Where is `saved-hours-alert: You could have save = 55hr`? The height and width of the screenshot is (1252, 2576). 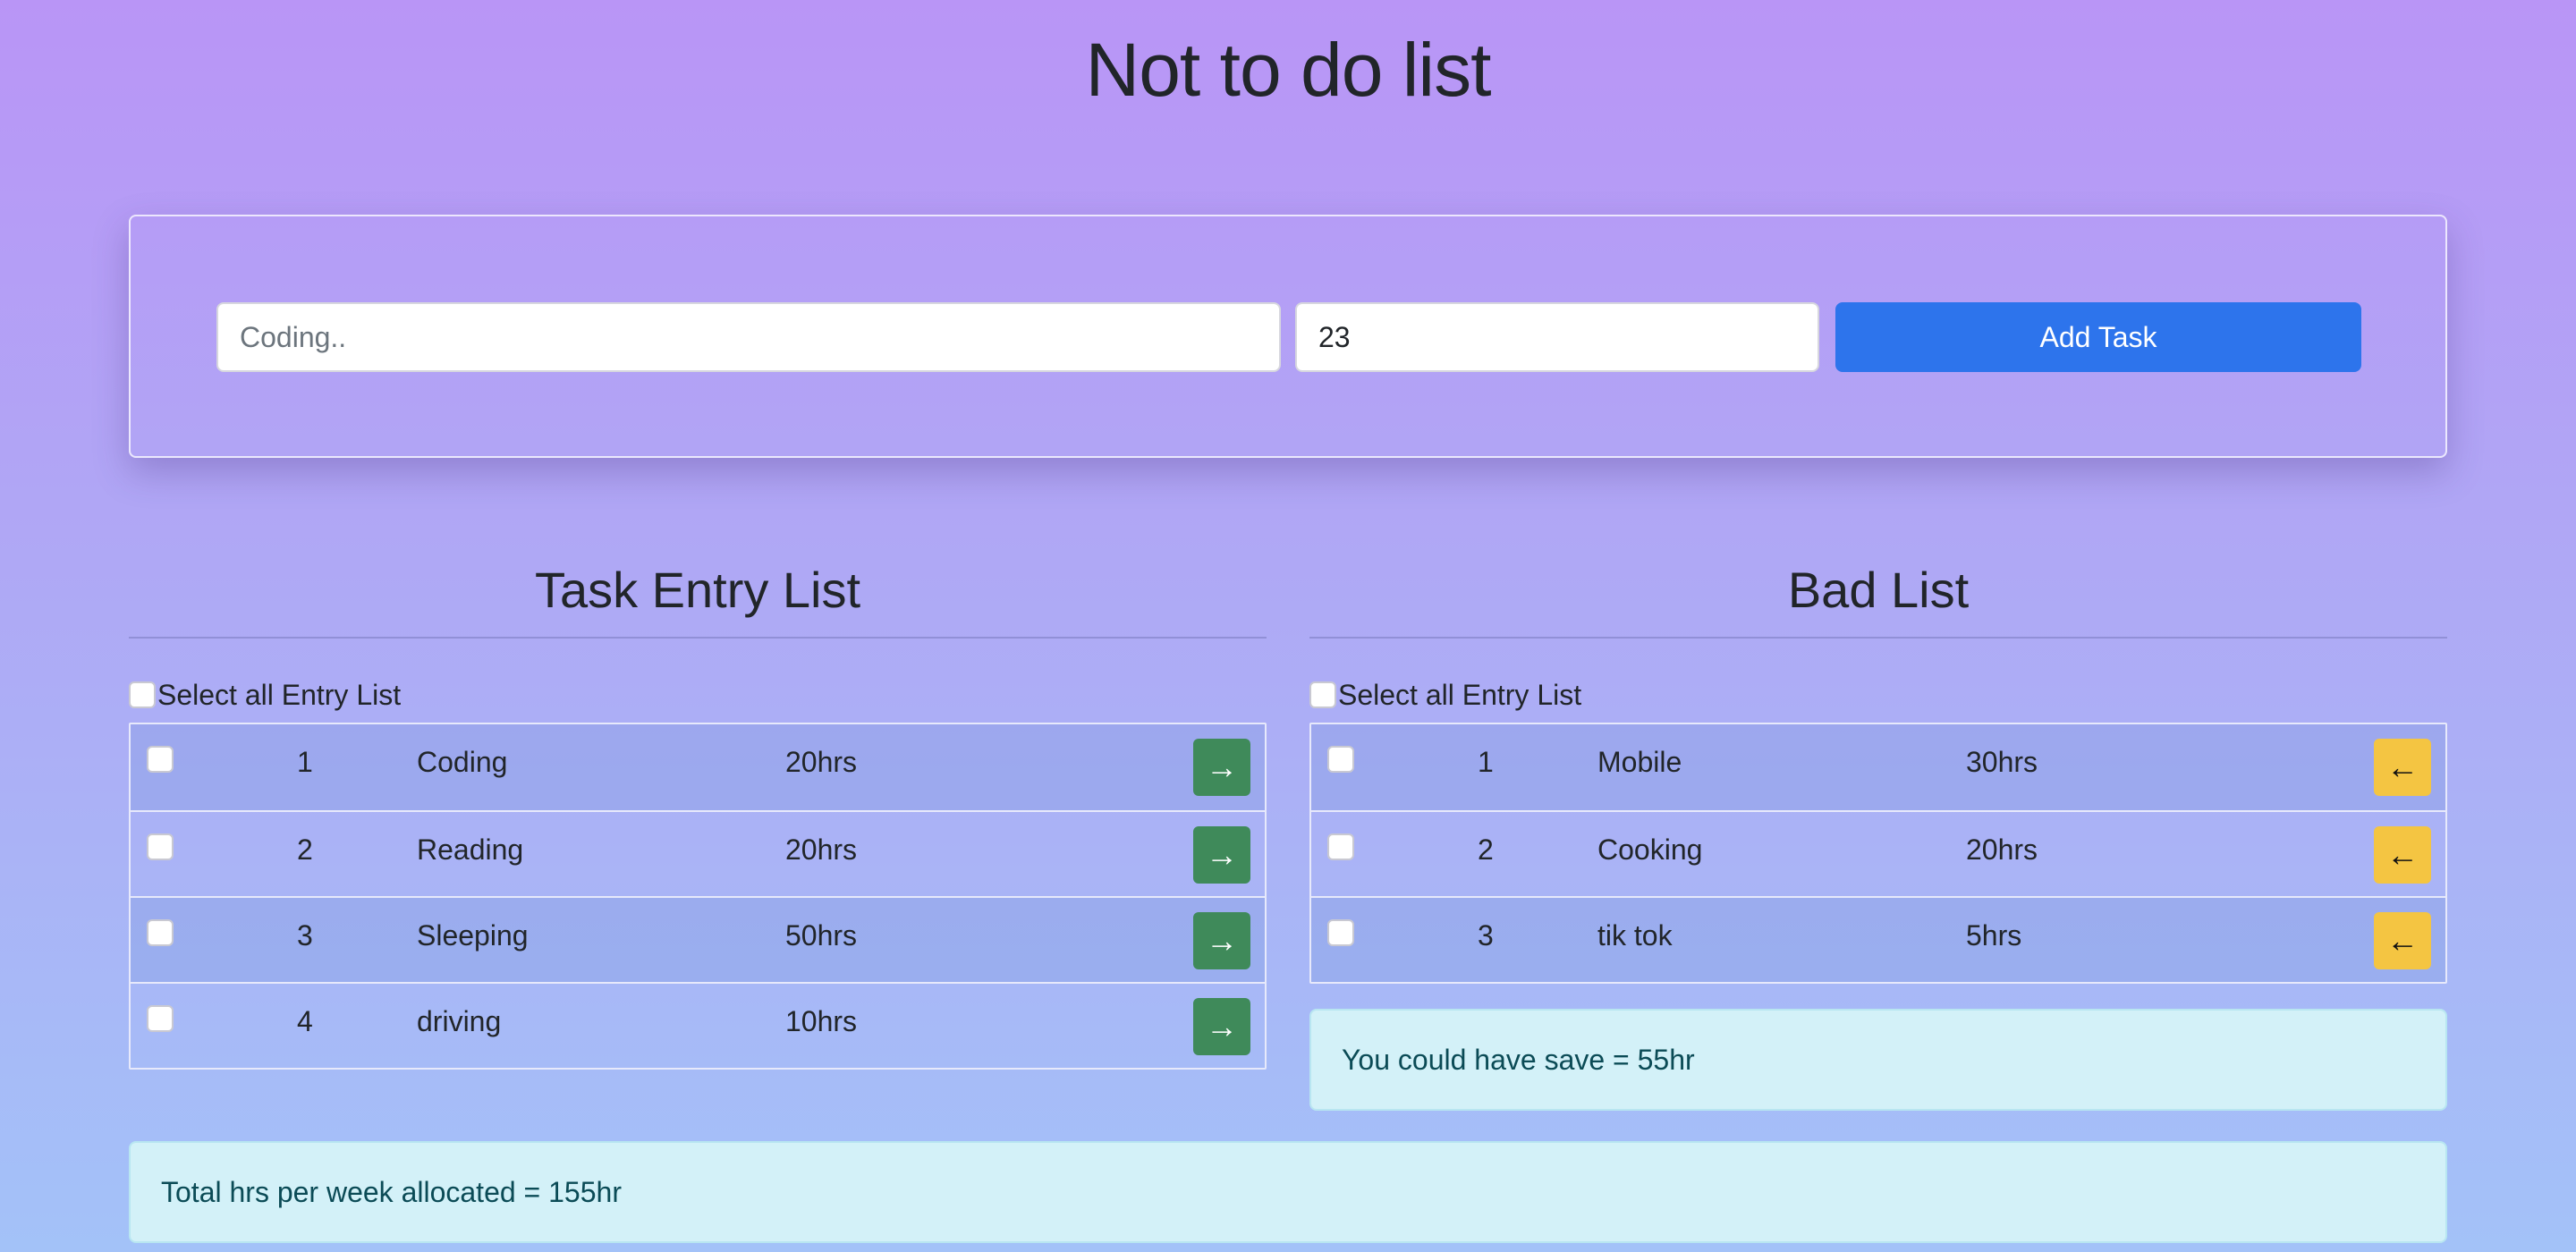 saved-hours-alert: You could have save = 55hr is located at coordinates (1878, 1060).